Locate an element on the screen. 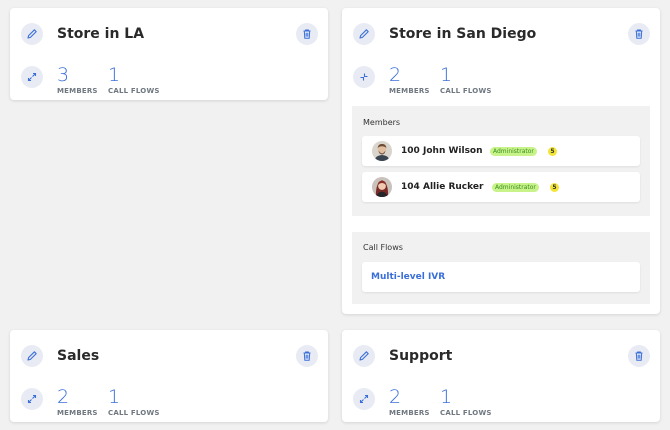 This screenshot has width=670, height=430. members-panel: Members 100 John Wilson Administrator 5 is located at coordinates (501, 161).